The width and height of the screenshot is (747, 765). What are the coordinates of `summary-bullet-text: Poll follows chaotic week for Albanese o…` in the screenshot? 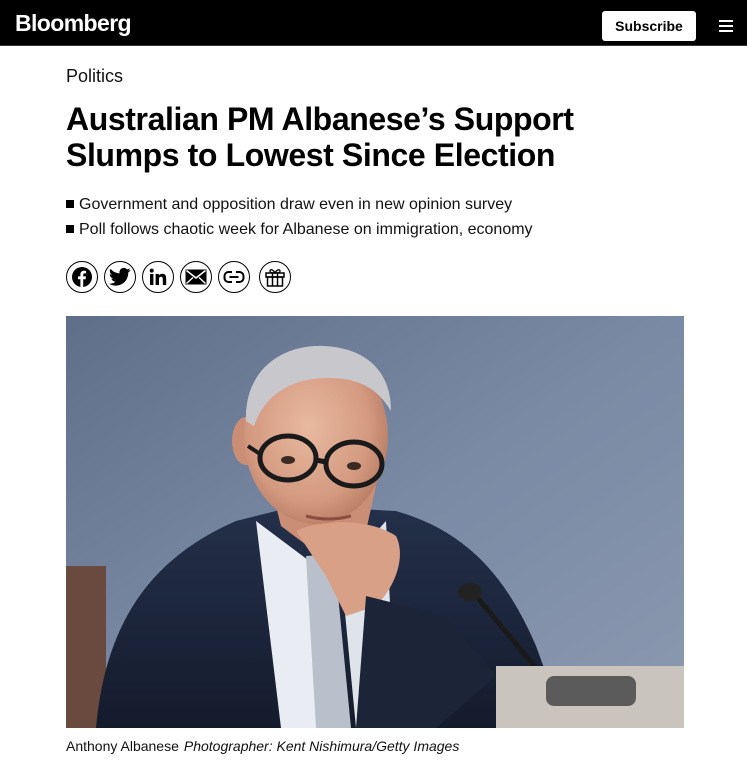 It's located at (306, 229).